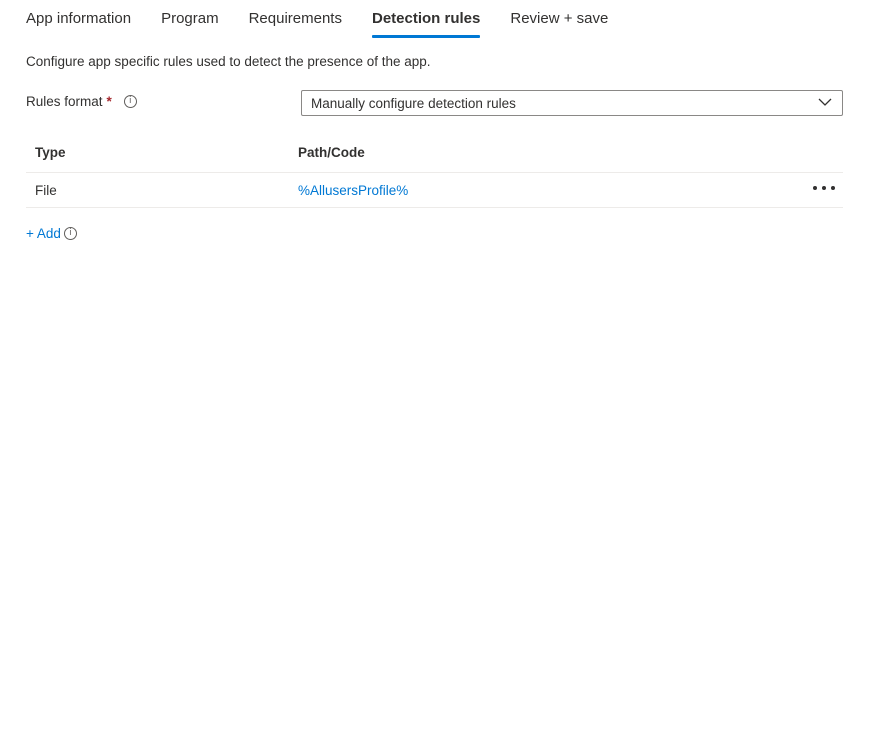 The image size is (883, 746). What do you see at coordinates (295, 19) in the screenshot?
I see `tab-requirements: Requirements` at bounding box center [295, 19].